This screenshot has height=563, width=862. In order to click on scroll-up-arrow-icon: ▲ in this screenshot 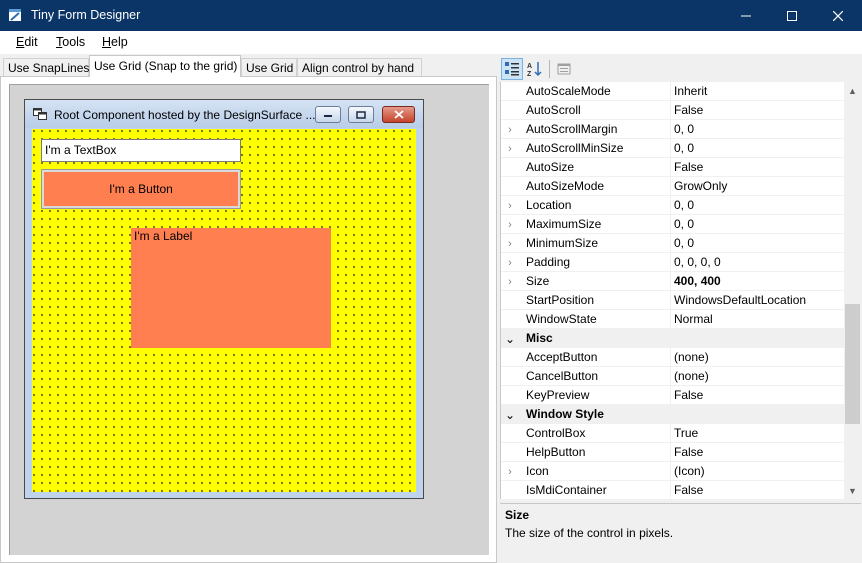, I will do `click(852, 90)`.